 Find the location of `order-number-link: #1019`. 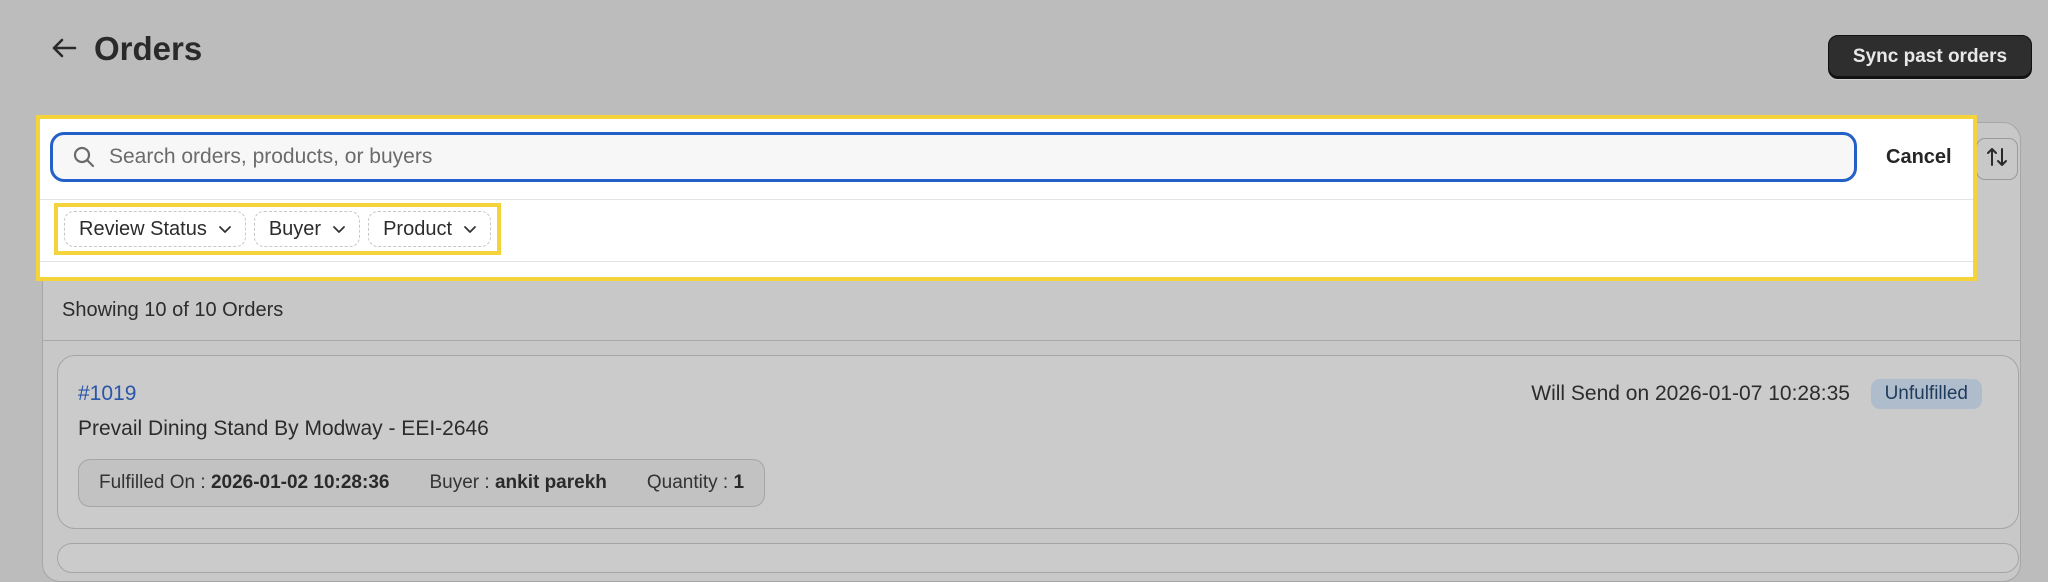

order-number-link: #1019 is located at coordinates (107, 394).